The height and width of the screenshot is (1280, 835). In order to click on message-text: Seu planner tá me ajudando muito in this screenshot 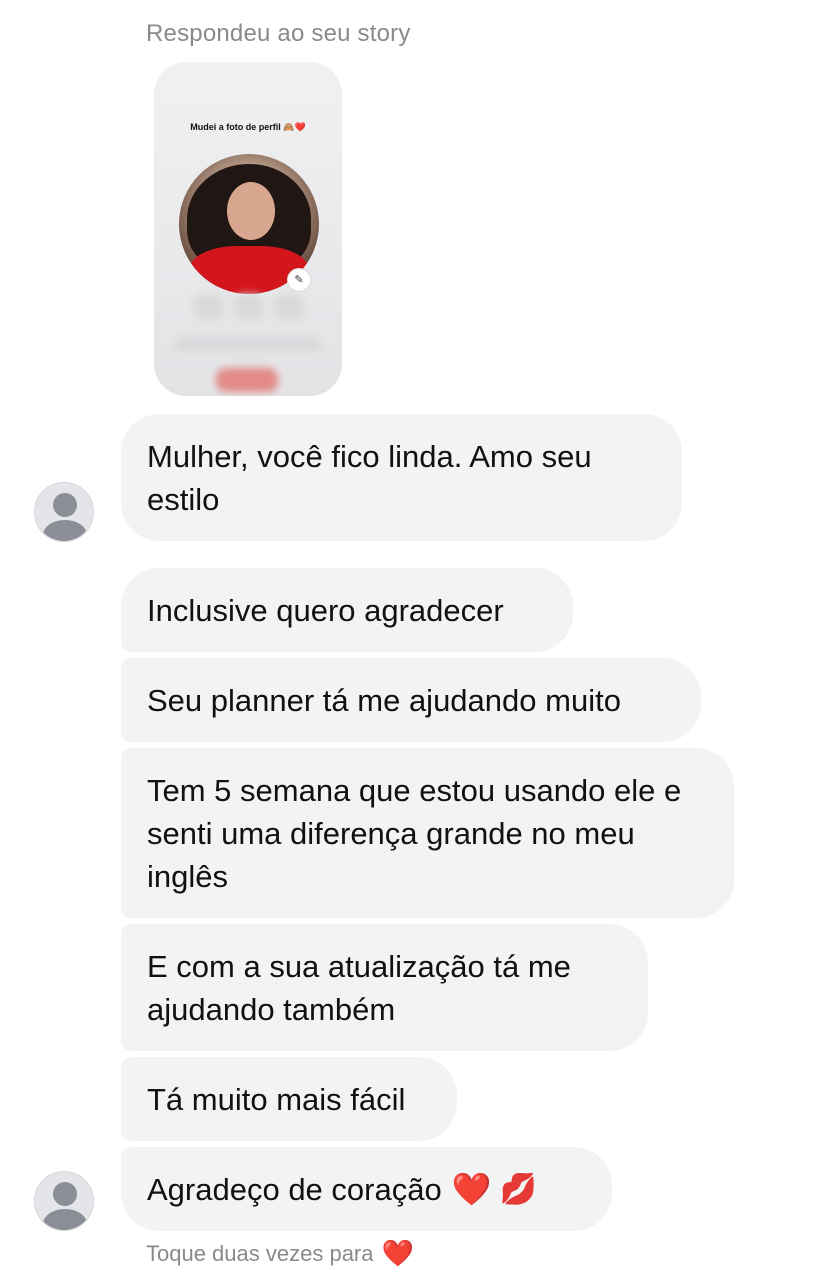, I will do `click(384, 700)`.